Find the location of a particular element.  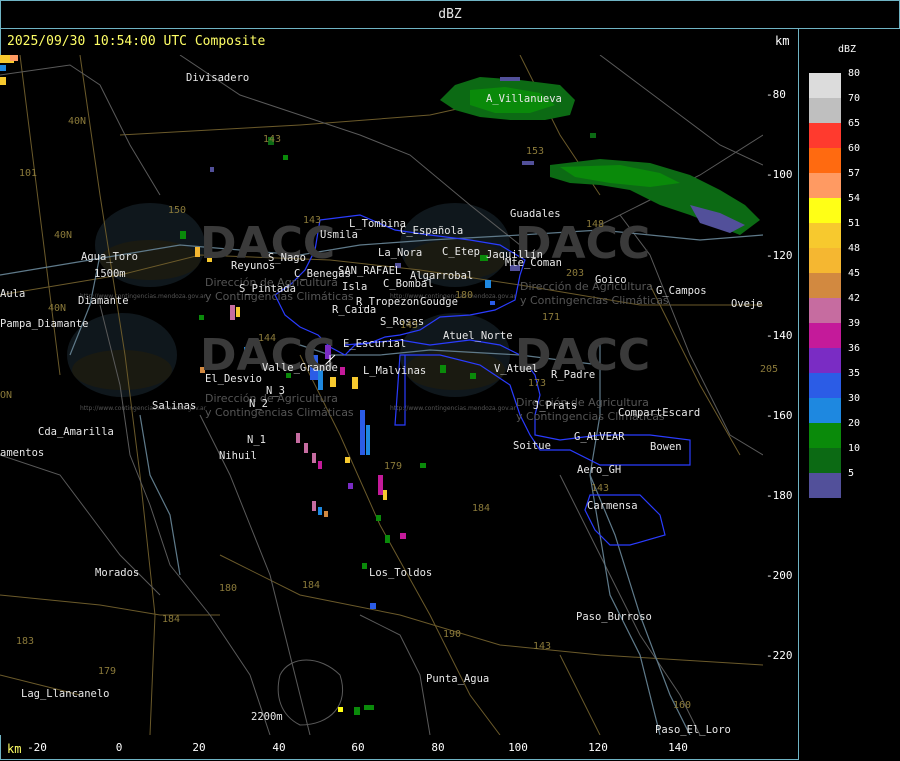

legend-label: 54 is located at coordinates (854, 198).